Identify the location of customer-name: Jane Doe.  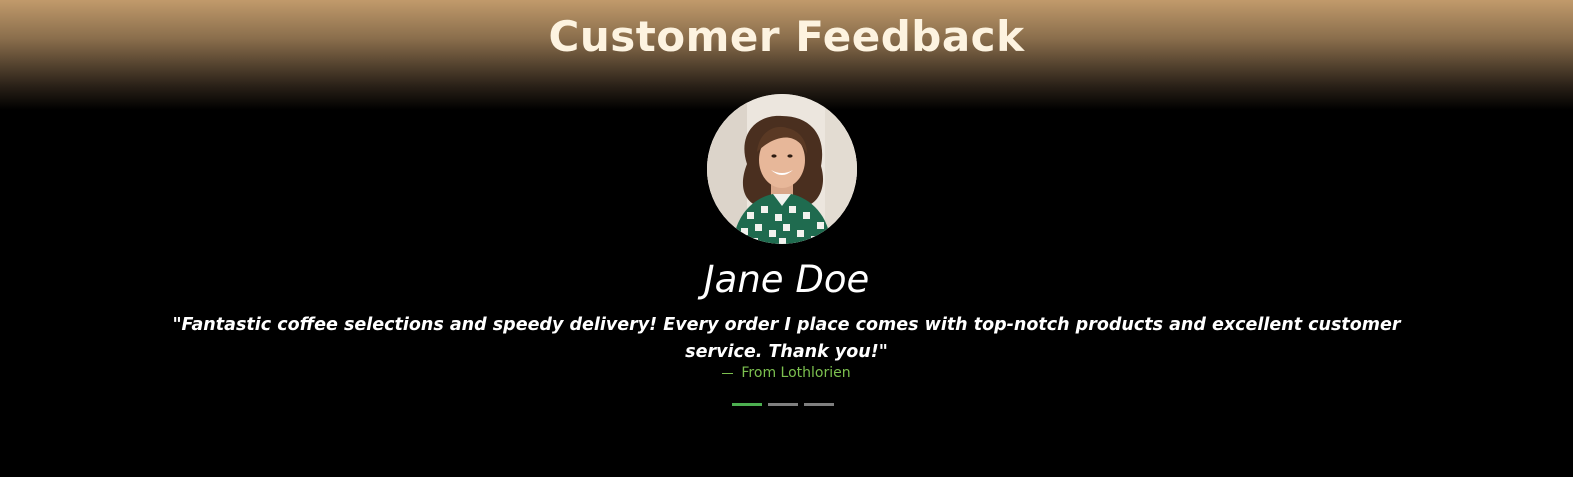
(786, 279).